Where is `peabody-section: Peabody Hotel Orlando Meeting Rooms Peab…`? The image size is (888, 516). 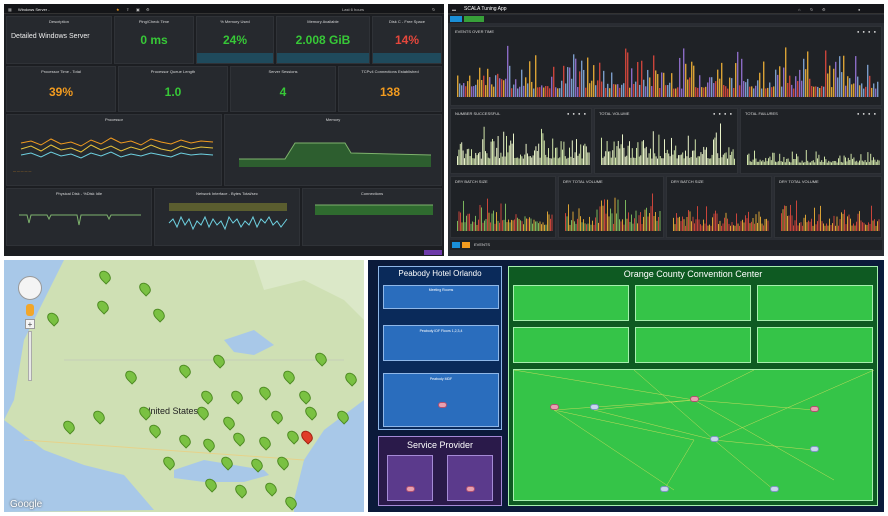 peabody-section: Peabody Hotel Orlando Meeting Rooms Peab… is located at coordinates (440, 348).